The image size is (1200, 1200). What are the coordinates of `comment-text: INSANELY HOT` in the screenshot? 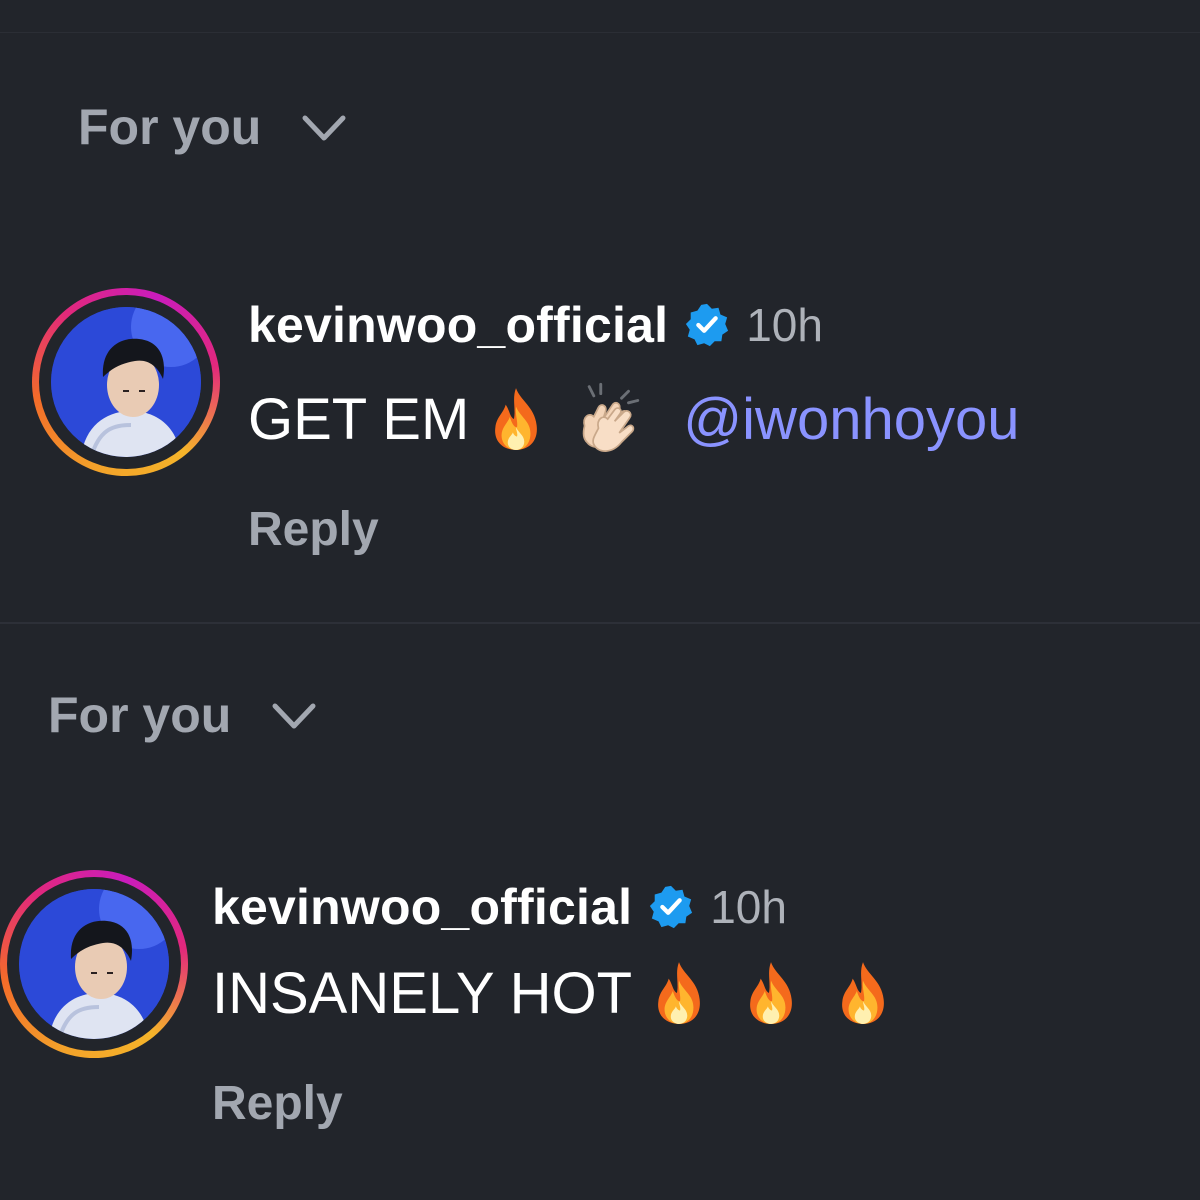 It's located at (422, 993).